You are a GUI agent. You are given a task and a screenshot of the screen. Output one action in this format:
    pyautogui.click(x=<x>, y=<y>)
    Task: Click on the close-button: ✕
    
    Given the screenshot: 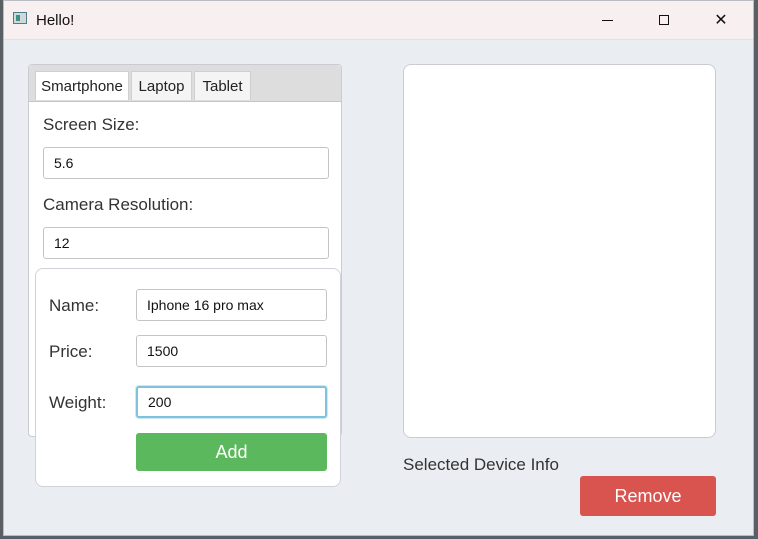 What is the action you would take?
    pyautogui.click(x=721, y=20)
    